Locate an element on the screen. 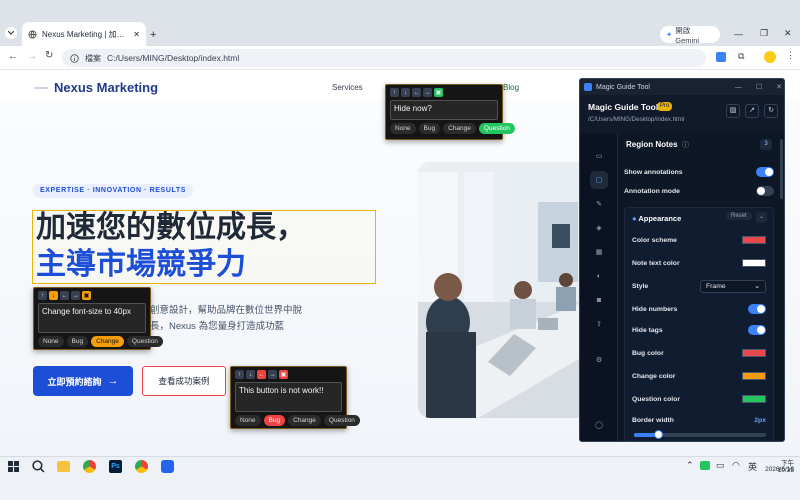 The image size is (800, 500). pencil-icon: ✎ is located at coordinates (599, 204).